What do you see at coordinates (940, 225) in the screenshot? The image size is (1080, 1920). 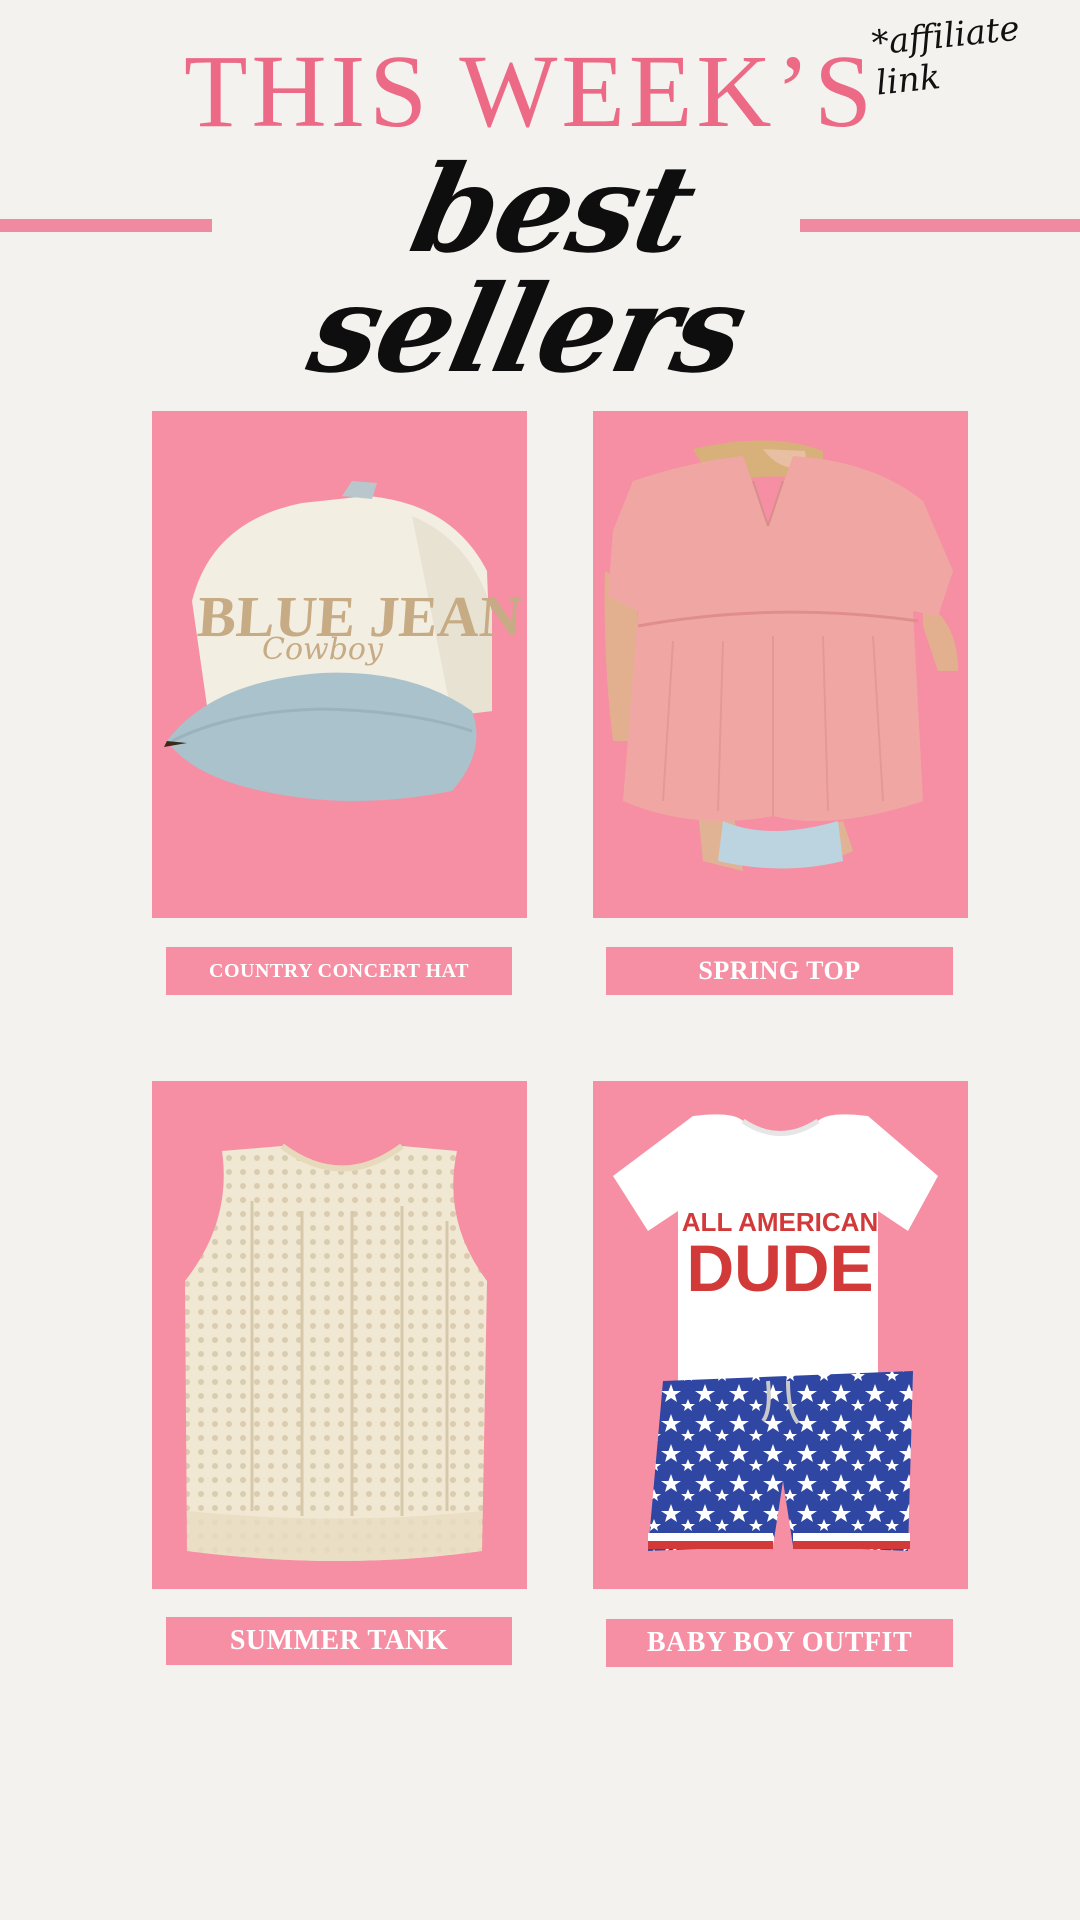 I see `divider-right` at bounding box center [940, 225].